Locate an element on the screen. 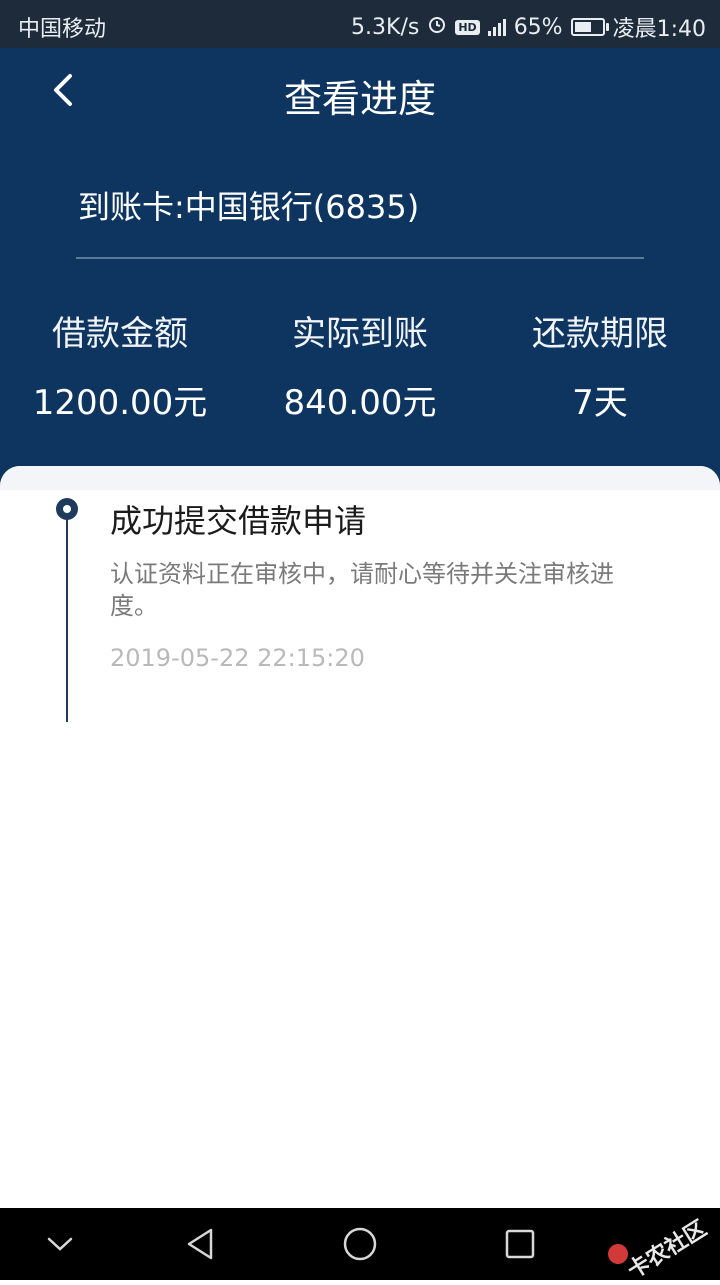 The width and height of the screenshot is (720, 1285). status-bar: 中国移动 5.3K/s HD 65% 凌晨1:40 is located at coordinates (360, 24).